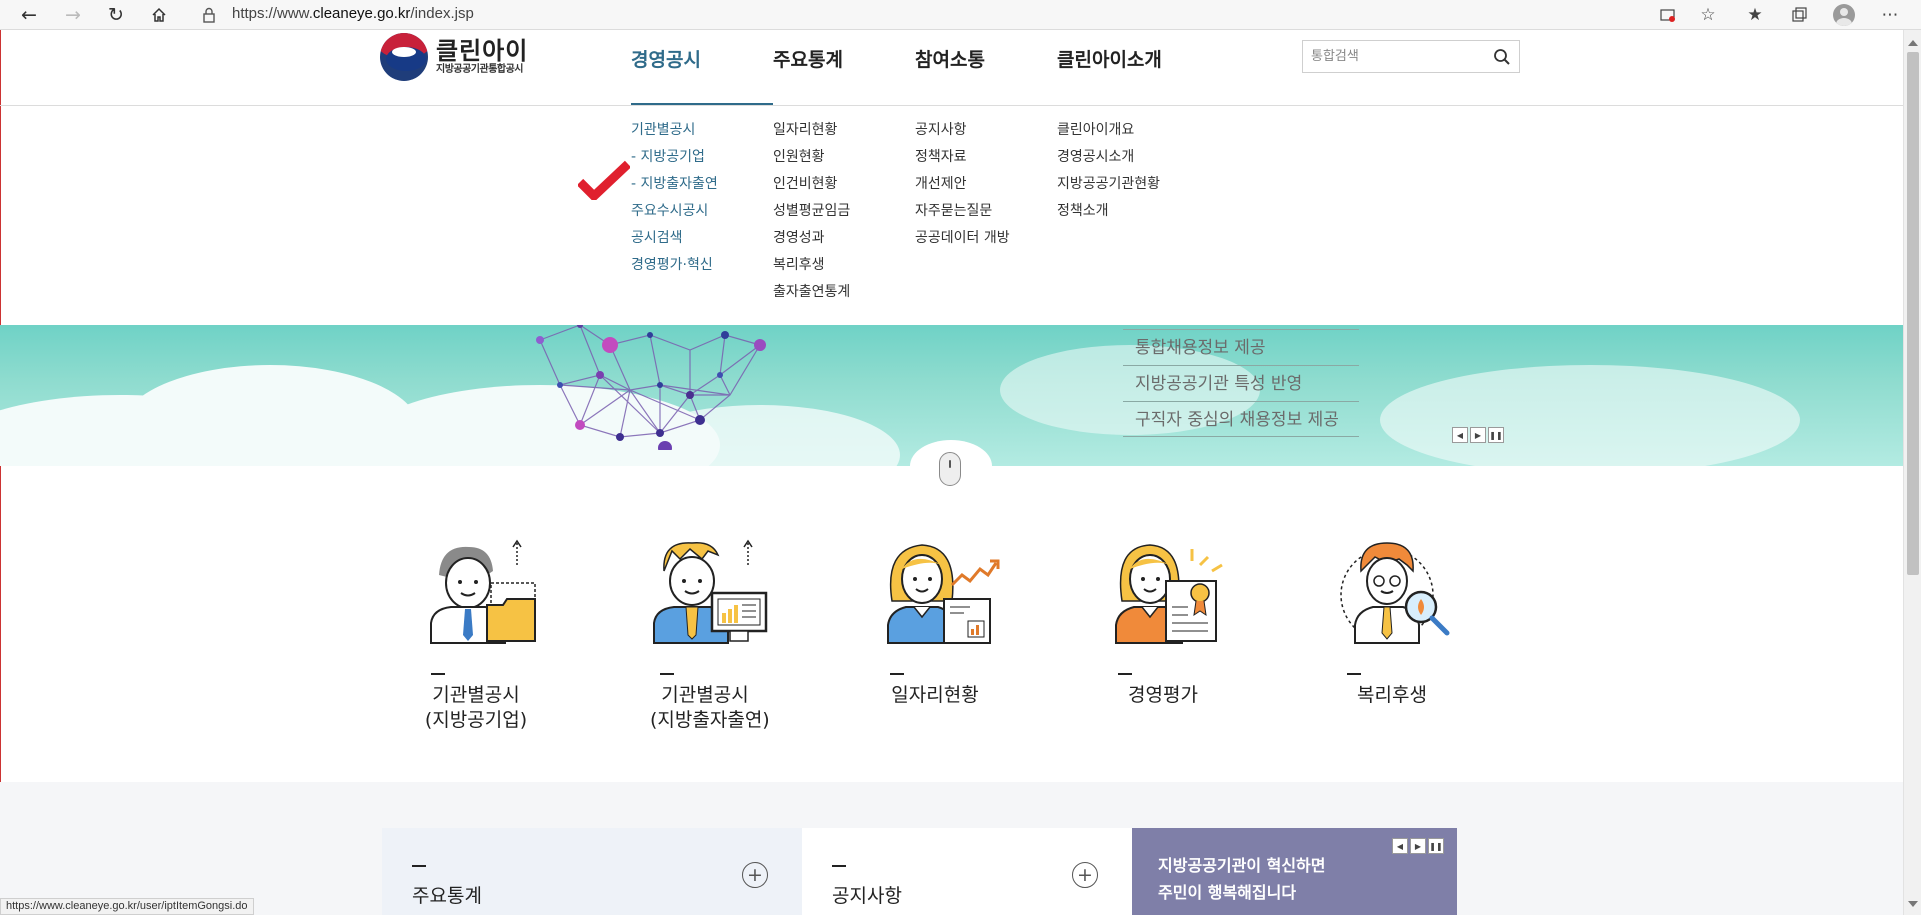 This screenshot has height=915, width=1921. Describe the element at coordinates (592, 871) in the screenshot. I see `stats-panel: 주요통계 +` at that location.